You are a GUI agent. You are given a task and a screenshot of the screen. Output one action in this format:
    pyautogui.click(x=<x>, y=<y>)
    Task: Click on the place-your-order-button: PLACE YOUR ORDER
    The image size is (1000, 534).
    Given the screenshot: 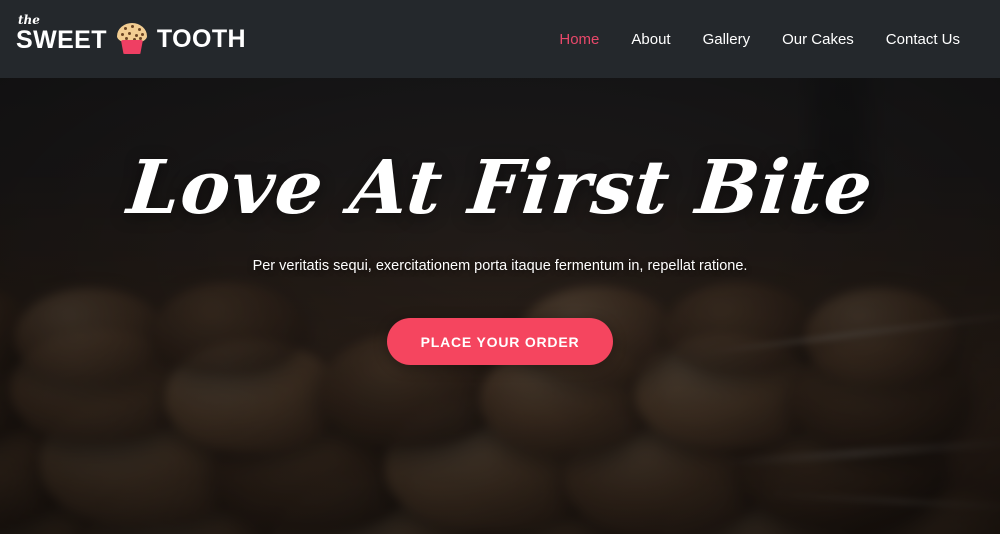 What is the action you would take?
    pyautogui.click(x=500, y=342)
    